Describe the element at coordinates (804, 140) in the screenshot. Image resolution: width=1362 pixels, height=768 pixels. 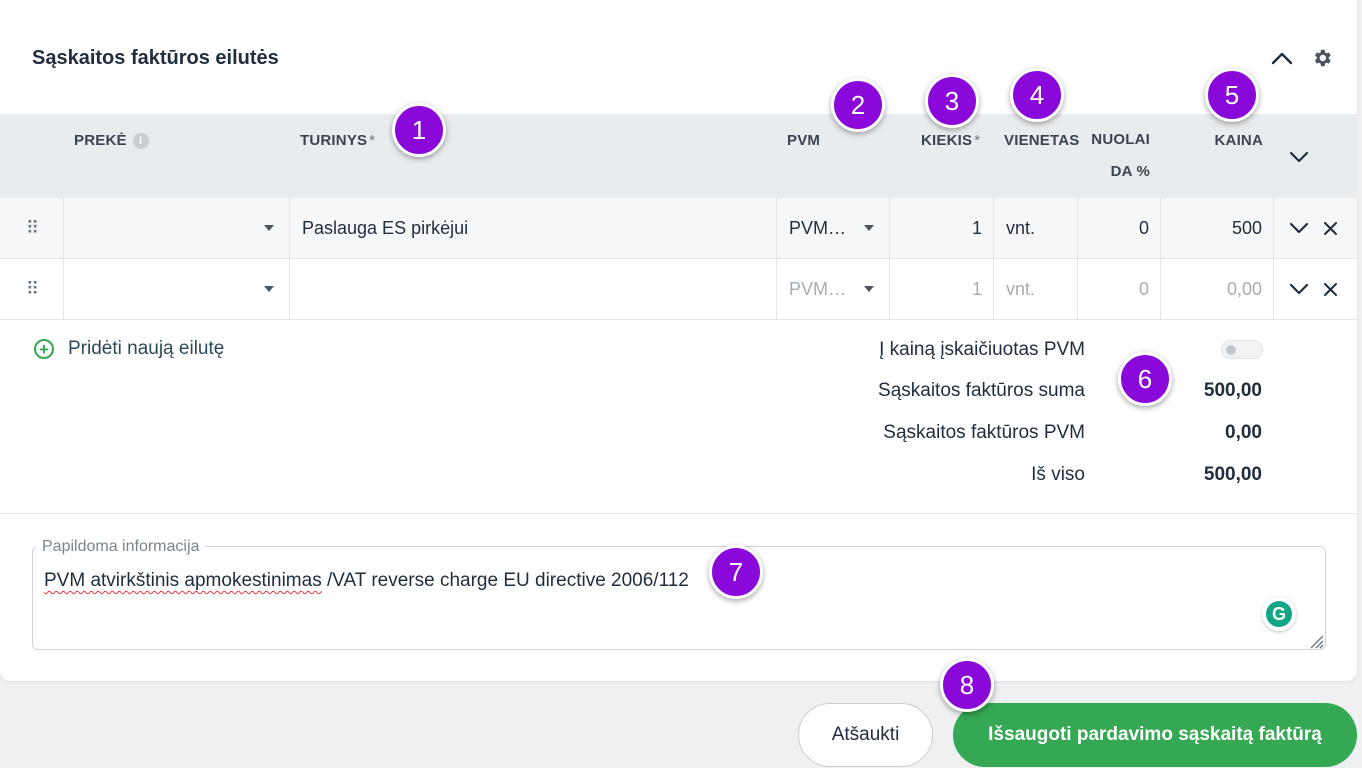
I see `col-pvm: PVM` at that location.